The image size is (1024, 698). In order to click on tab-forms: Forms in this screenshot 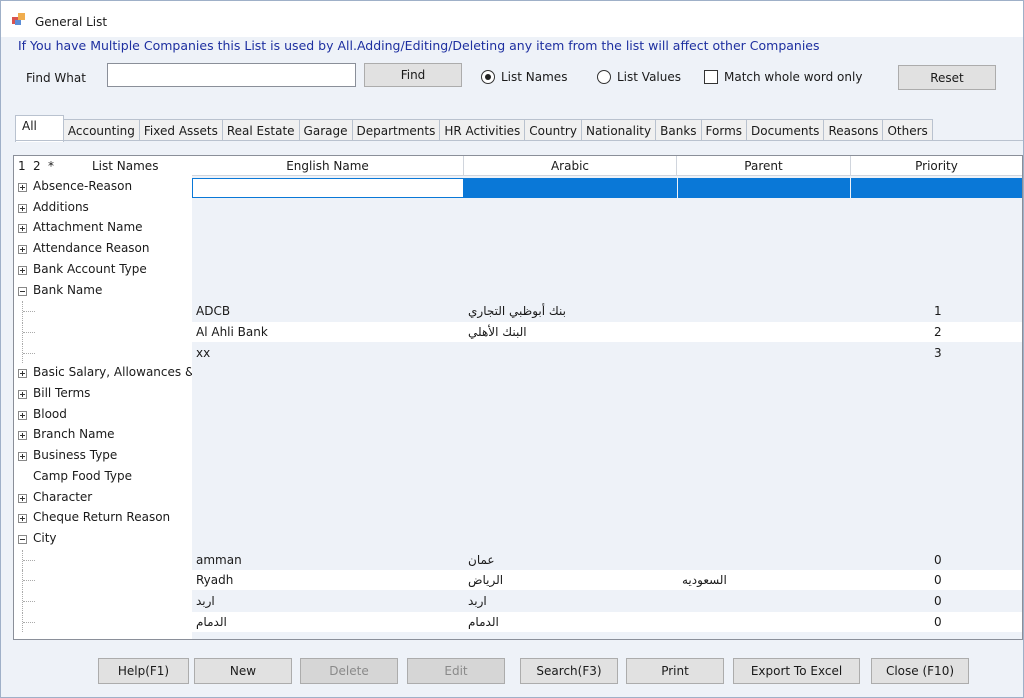, I will do `click(724, 130)`.